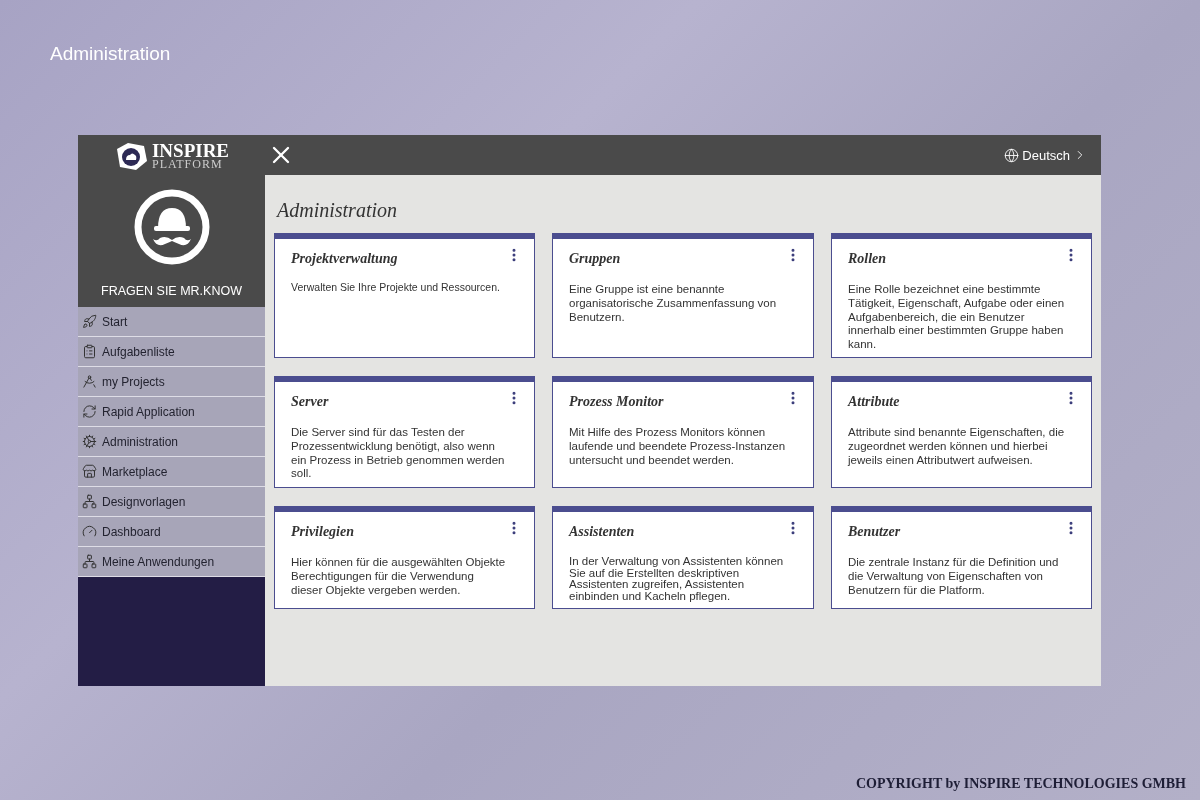  What do you see at coordinates (957, 447) in the screenshot?
I see `card-description: Attribute sind benannte Eigenschaften, die zugeordnet werden können und hierbei jeweils einen Attributwert aufweisen.` at bounding box center [957, 447].